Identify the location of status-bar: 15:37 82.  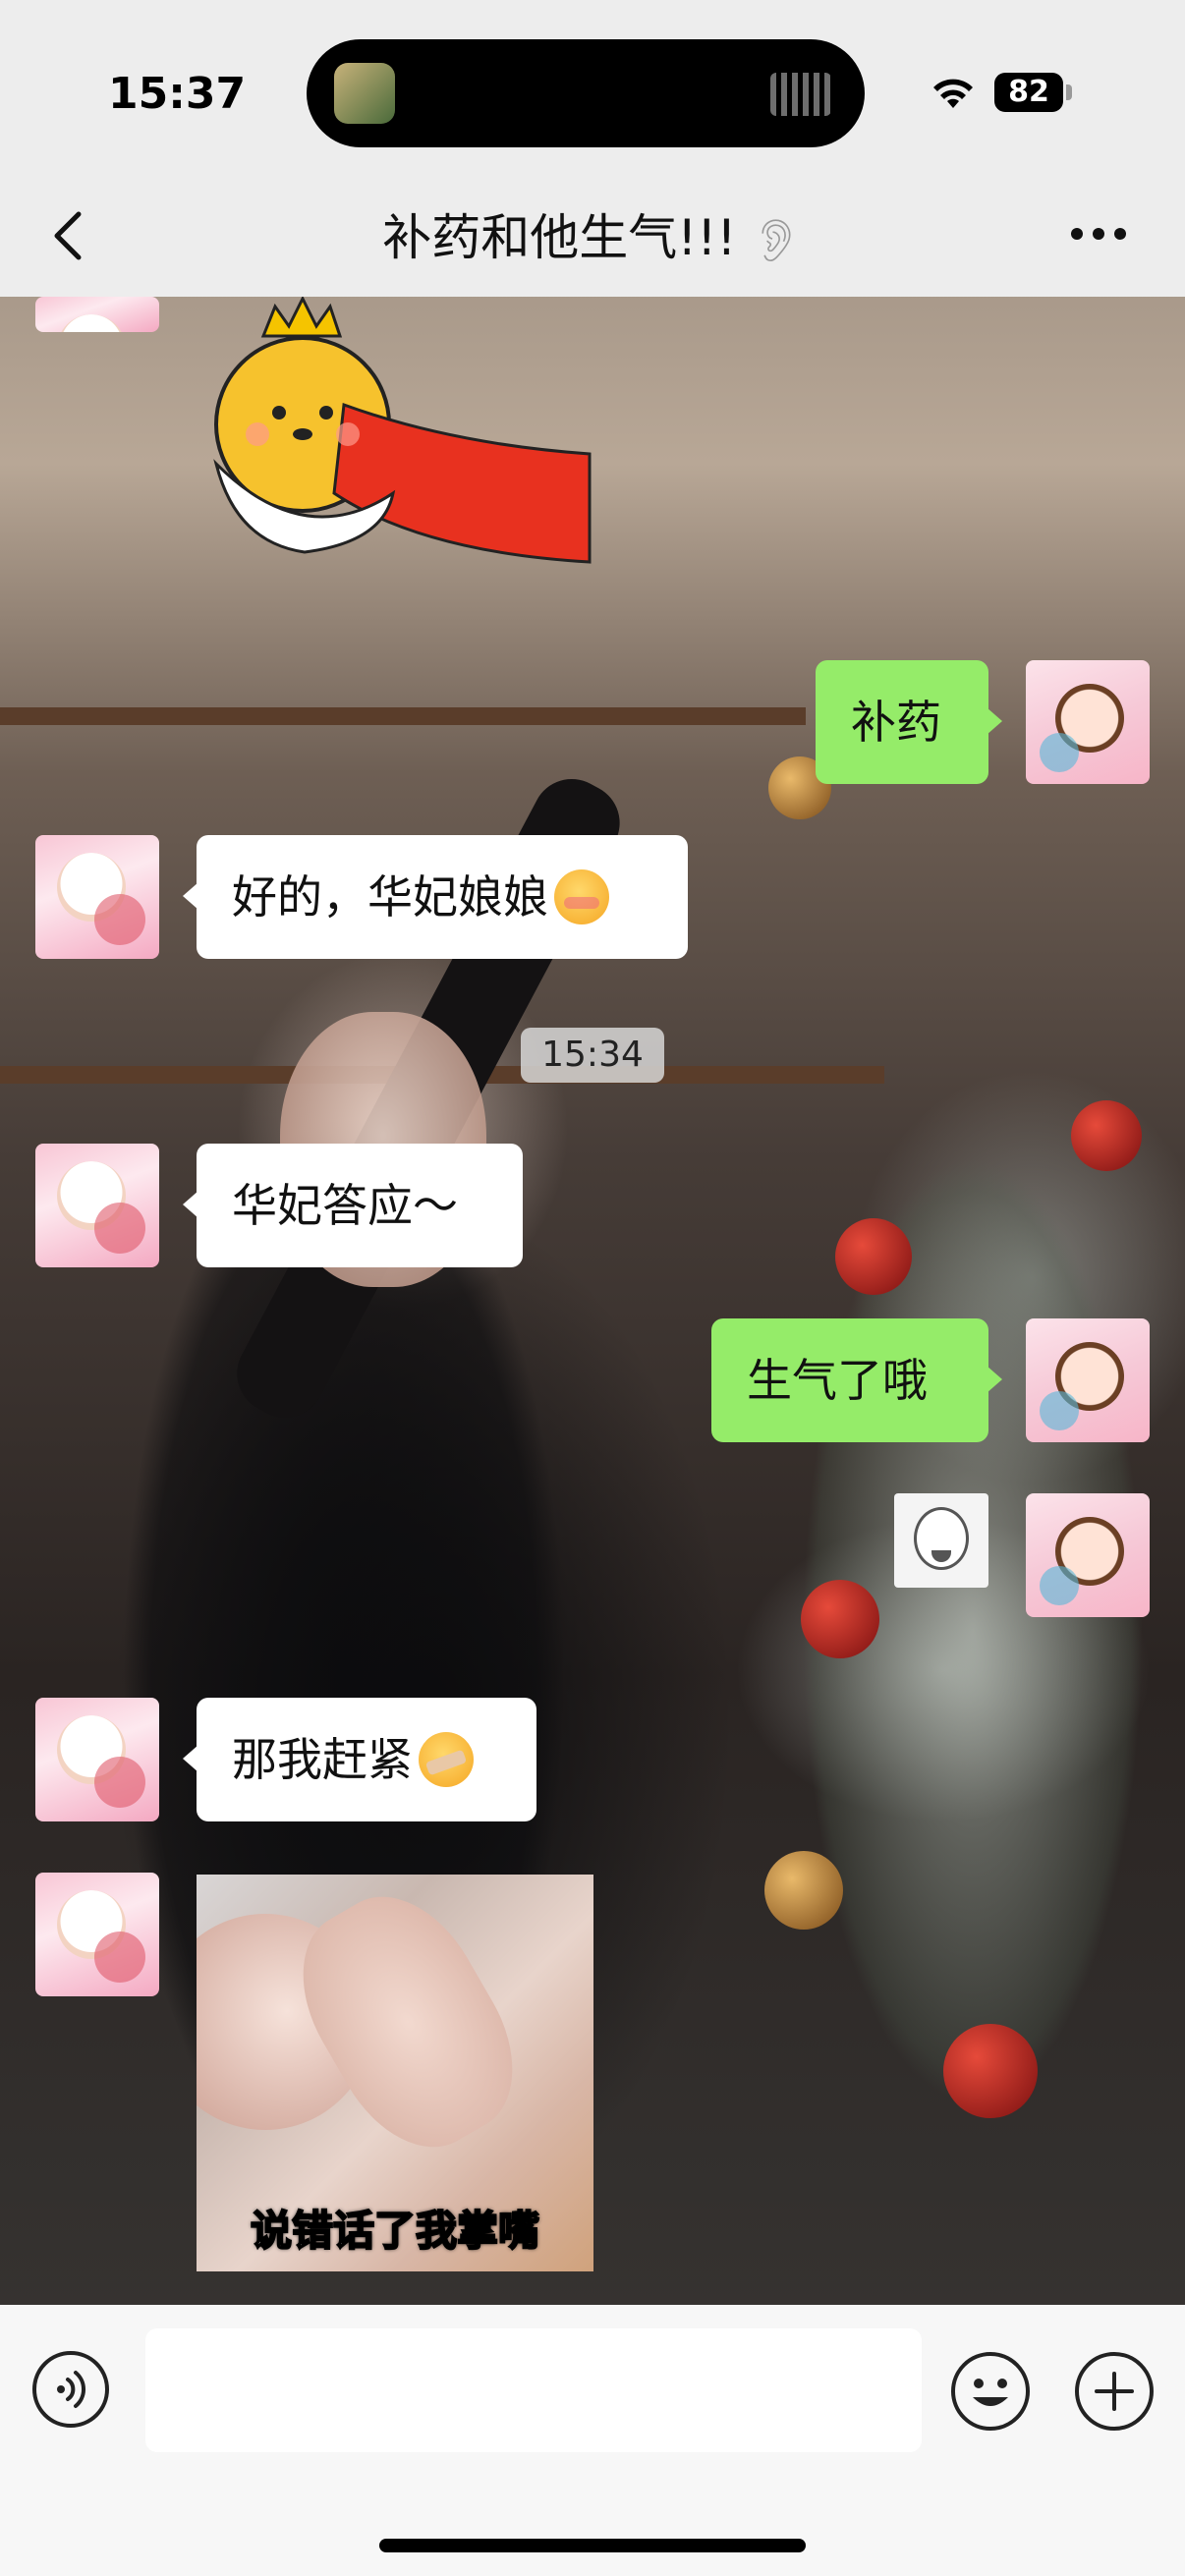
(592, 88).